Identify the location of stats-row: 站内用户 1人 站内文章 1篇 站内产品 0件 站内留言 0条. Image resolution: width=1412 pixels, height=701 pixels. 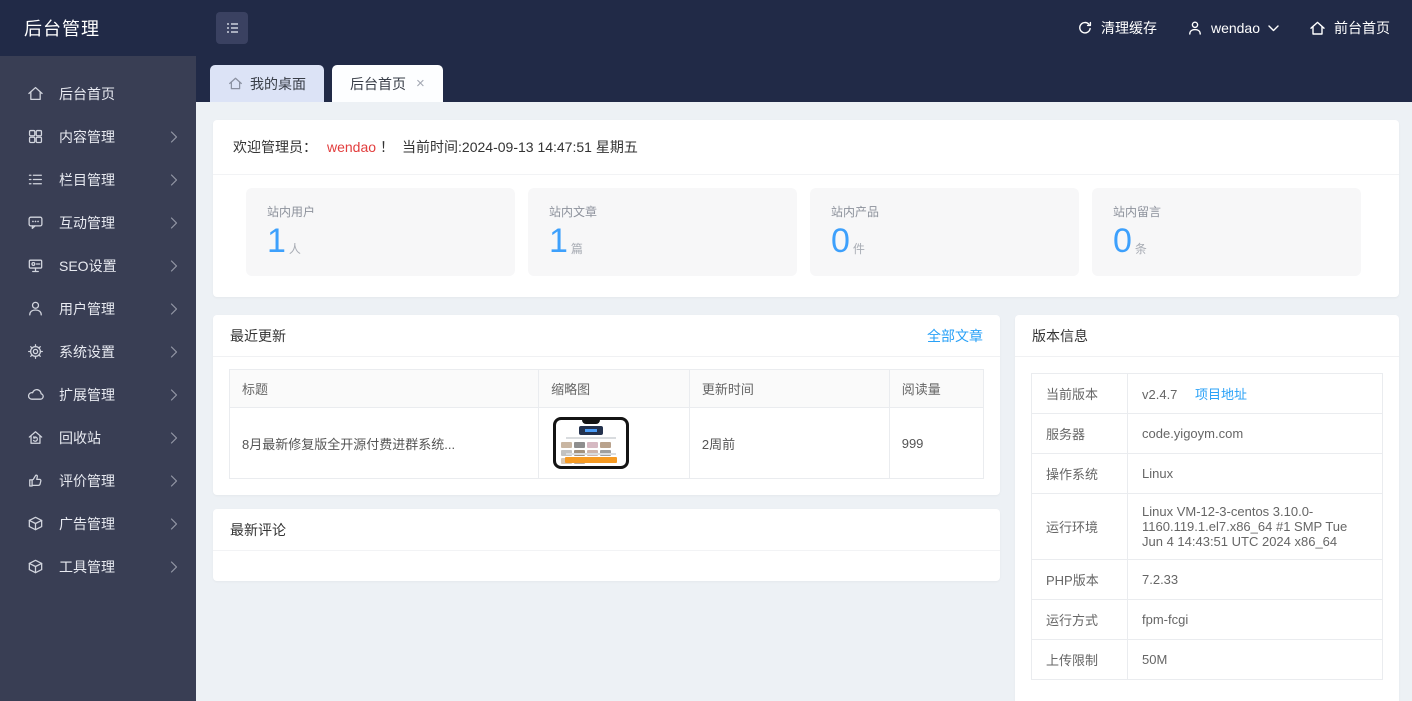
(806, 225).